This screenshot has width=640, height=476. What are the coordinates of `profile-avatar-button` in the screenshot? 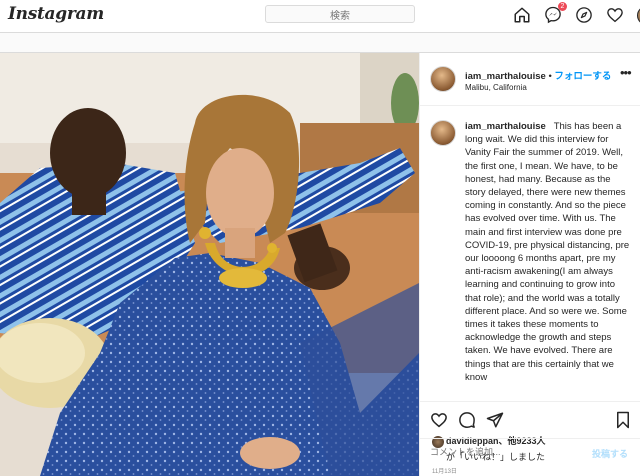 It's located at (638, 15).